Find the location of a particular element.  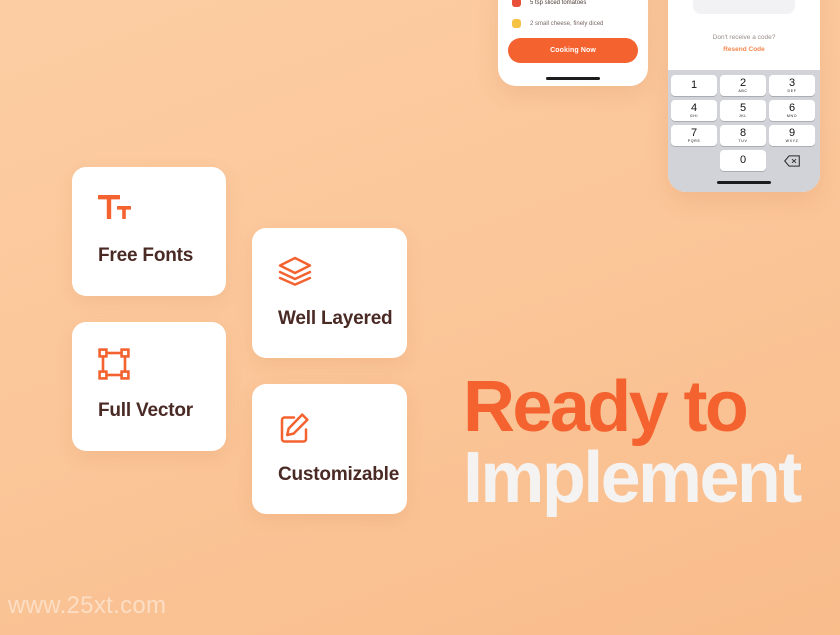

headline-line-1: Ready to is located at coordinates (606, 407).